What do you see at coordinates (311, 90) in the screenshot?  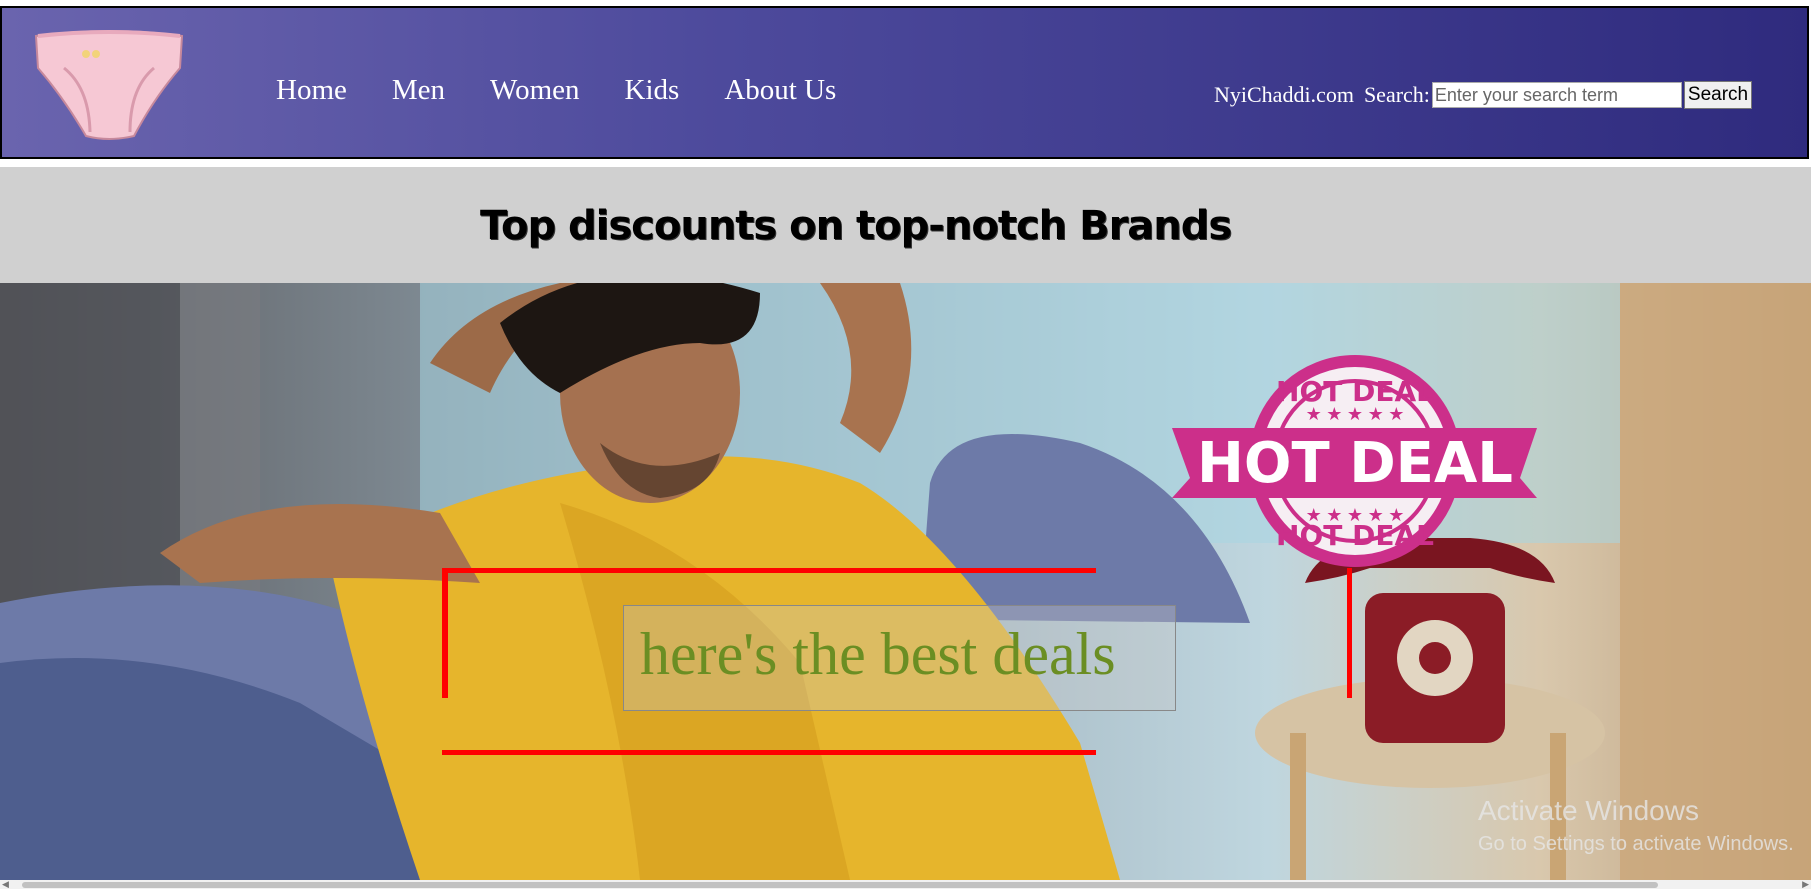 I see `nav-home: Home` at bounding box center [311, 90].